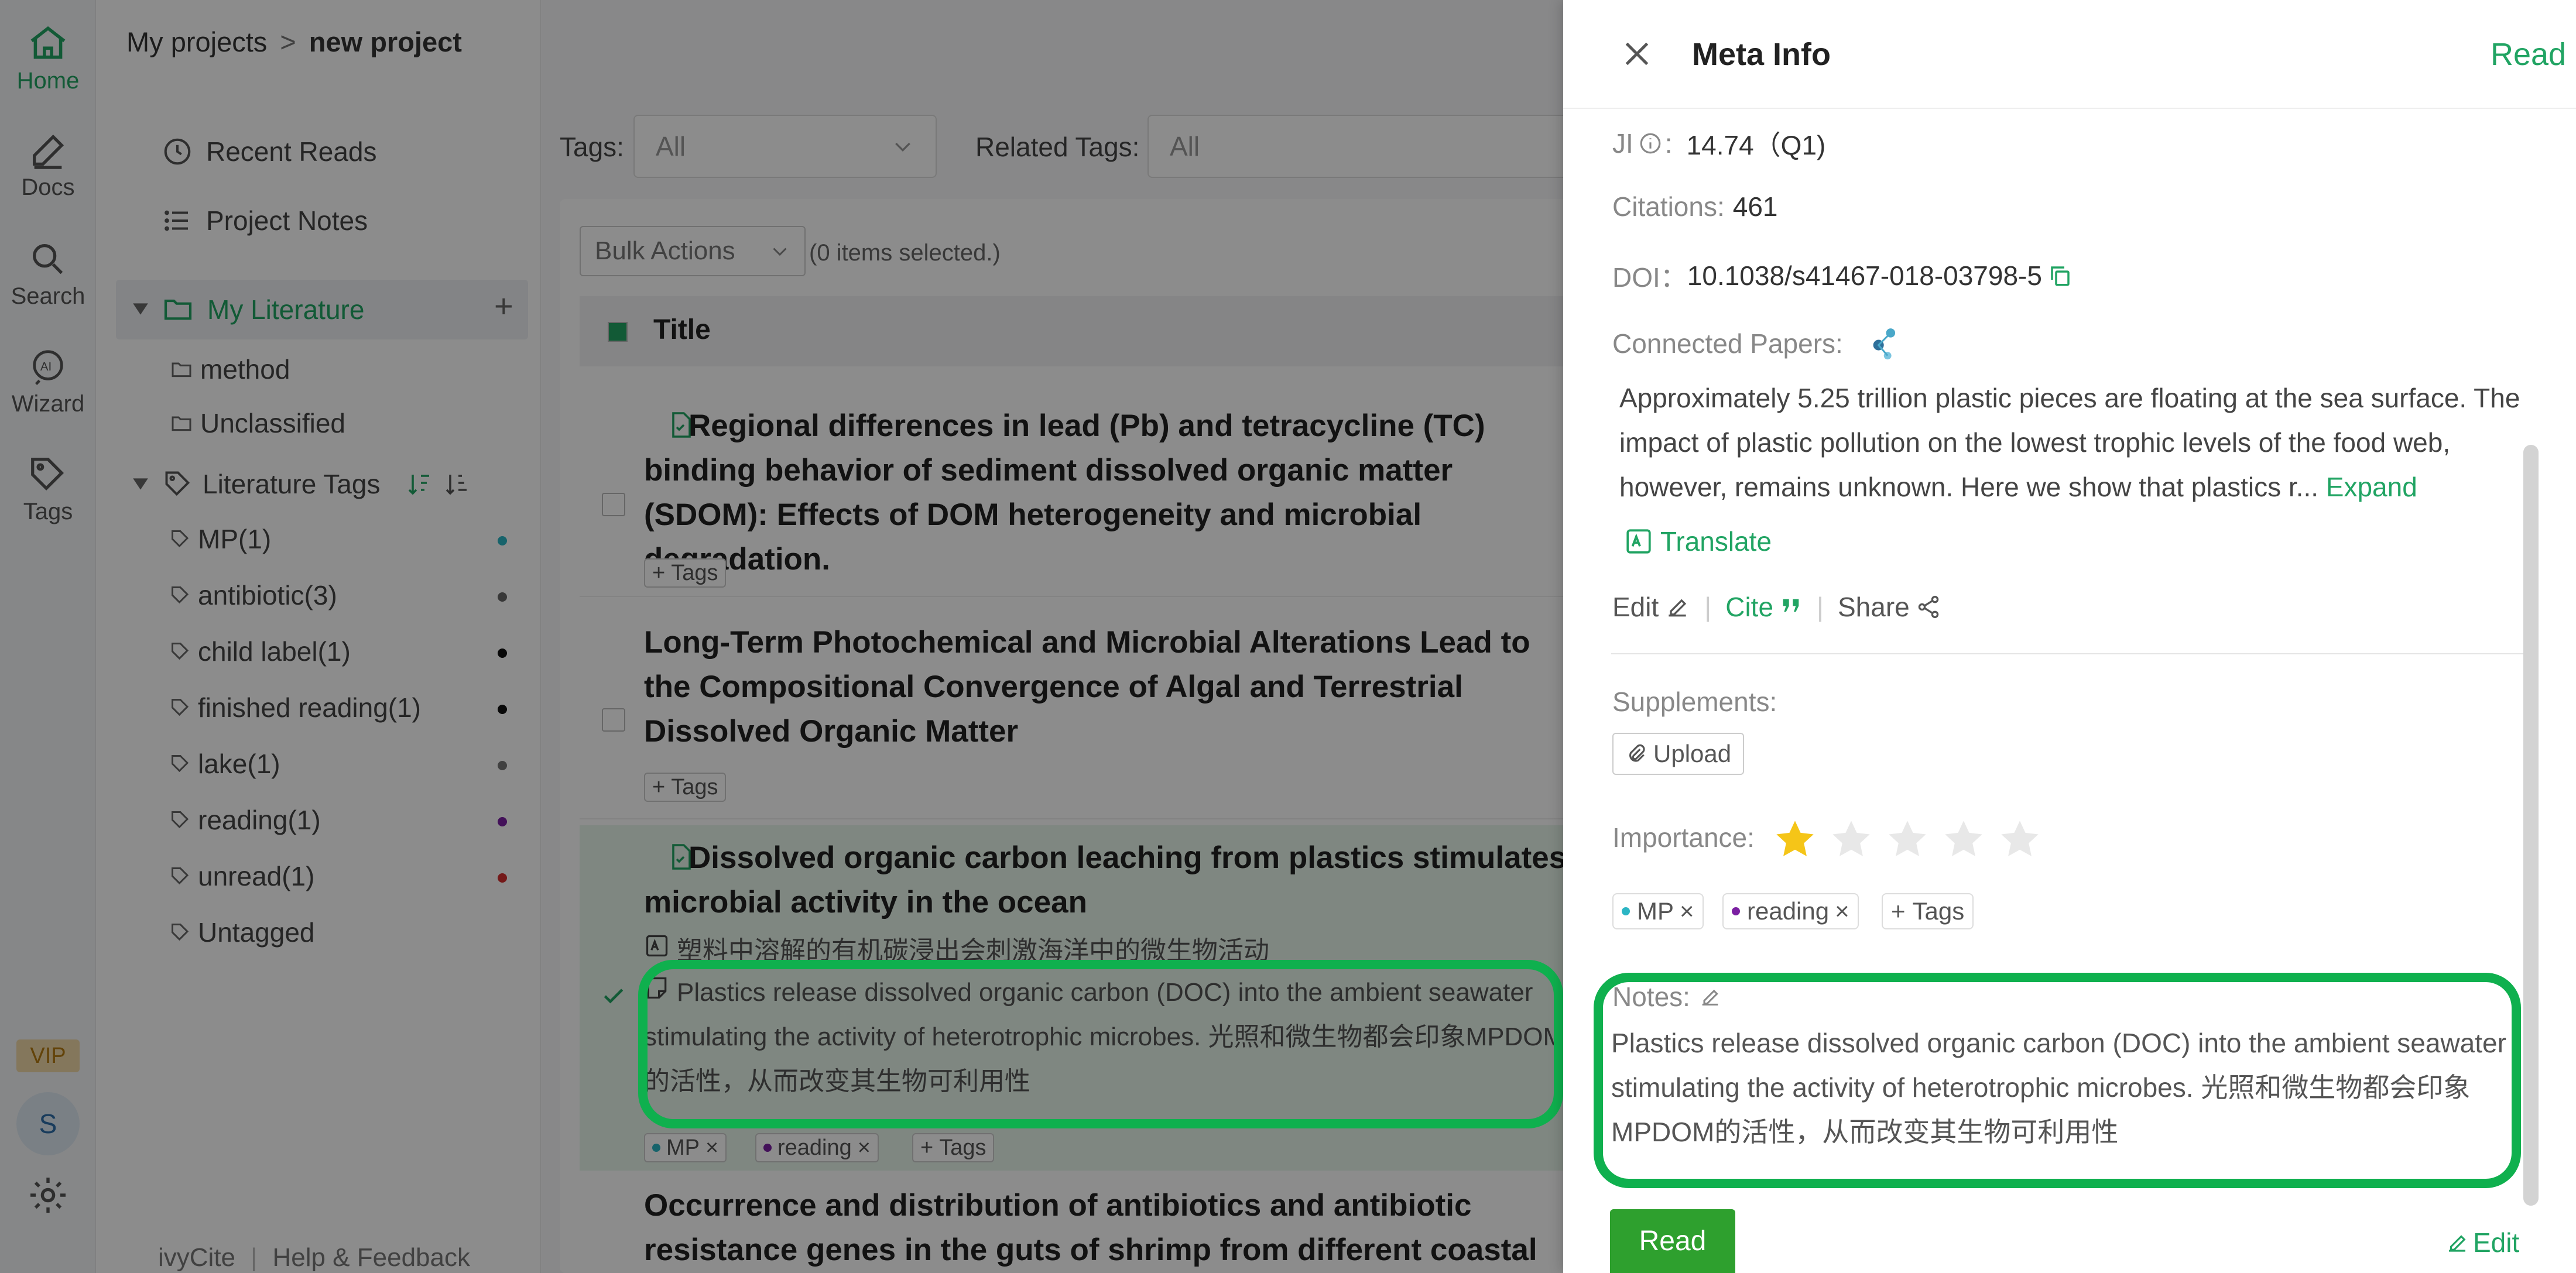  I want to click on doi-label: DOI：, so click(1649, 277).